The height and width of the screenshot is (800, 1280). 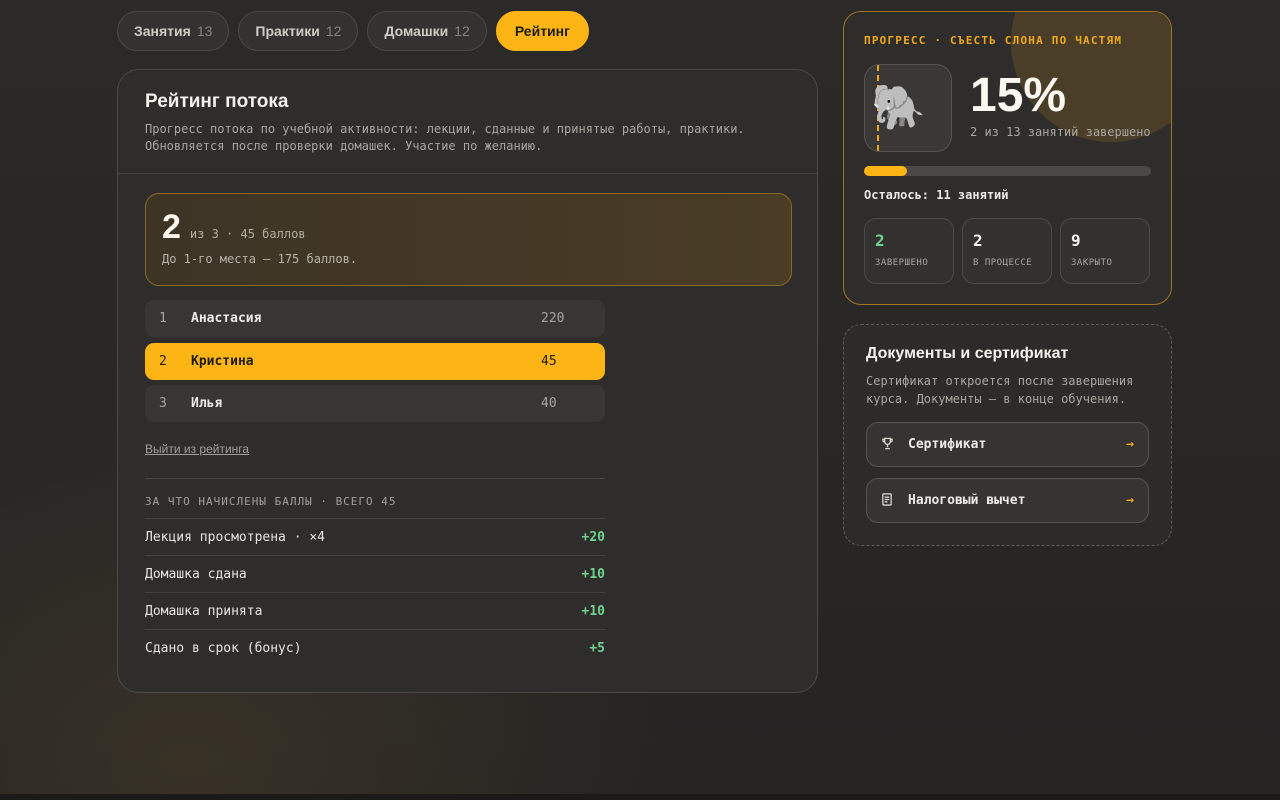 I want to click on breakdown-title: ЗА ЧТО НАЧИСЛЕНЫ БАЛЛЫ · ВСЕГО 45, so click(x=375, y=499).